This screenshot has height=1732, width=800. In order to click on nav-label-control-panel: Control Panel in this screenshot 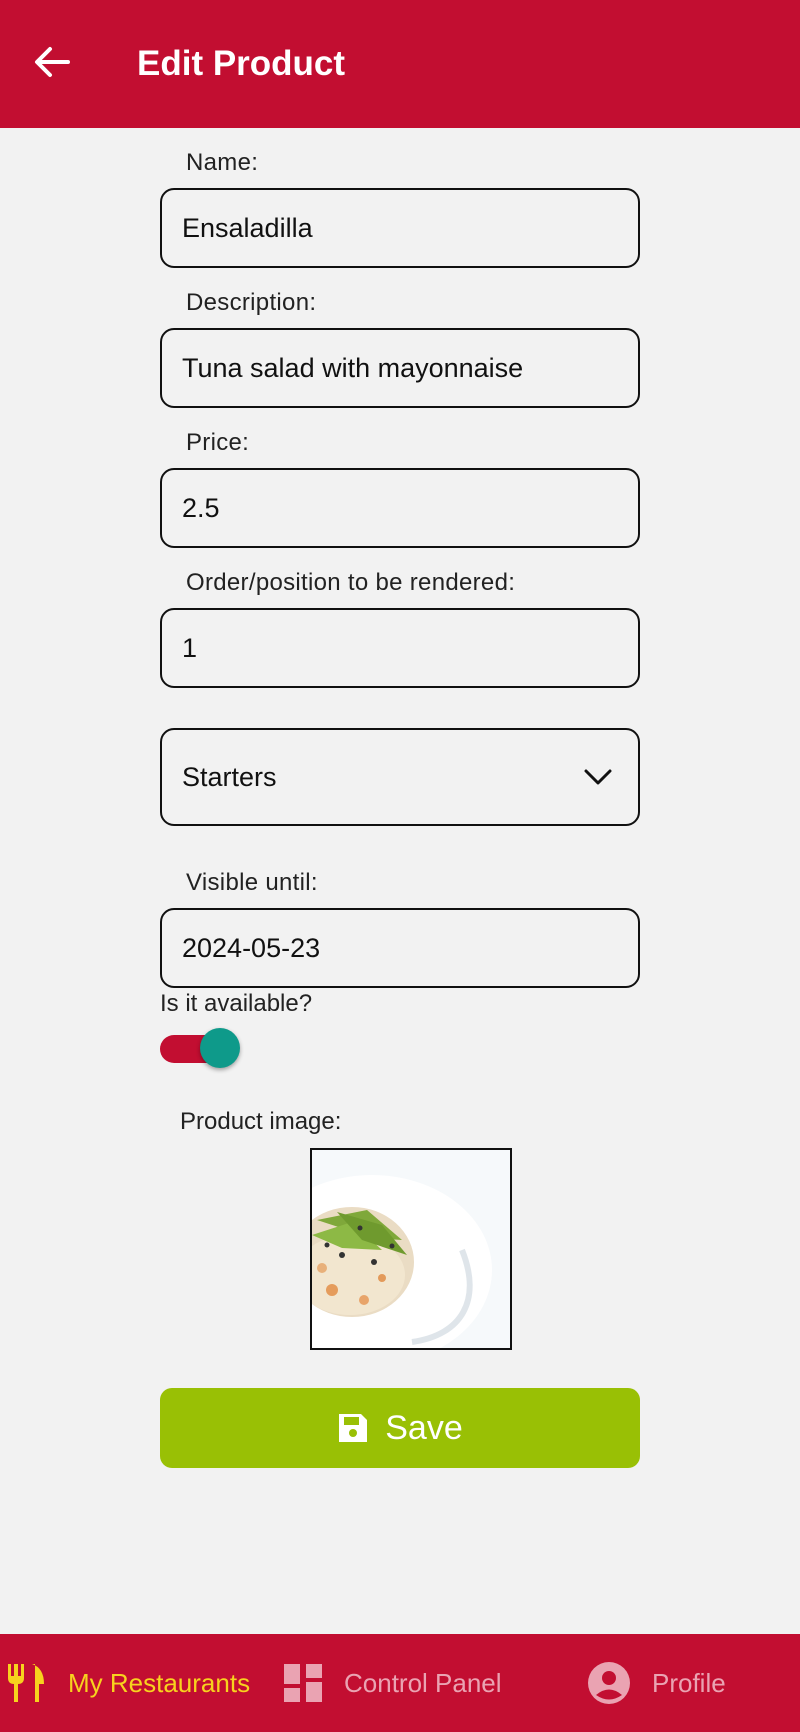, I will do `click(423, 1682)`.